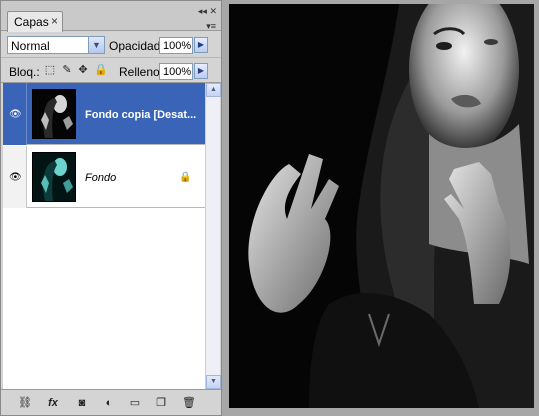 The height and width of the screenshot is (416, 539). I want to click on close-panel-icon: ✕, so click(213, 11).